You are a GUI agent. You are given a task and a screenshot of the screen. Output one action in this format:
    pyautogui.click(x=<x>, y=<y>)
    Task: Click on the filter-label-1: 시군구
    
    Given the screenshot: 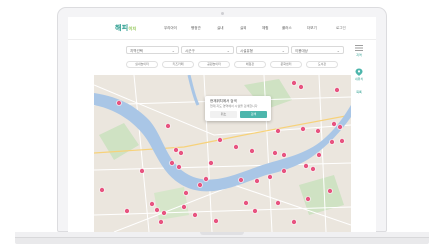 What is the action you would take?
    pyautogui.click(x=190, y=50)
    